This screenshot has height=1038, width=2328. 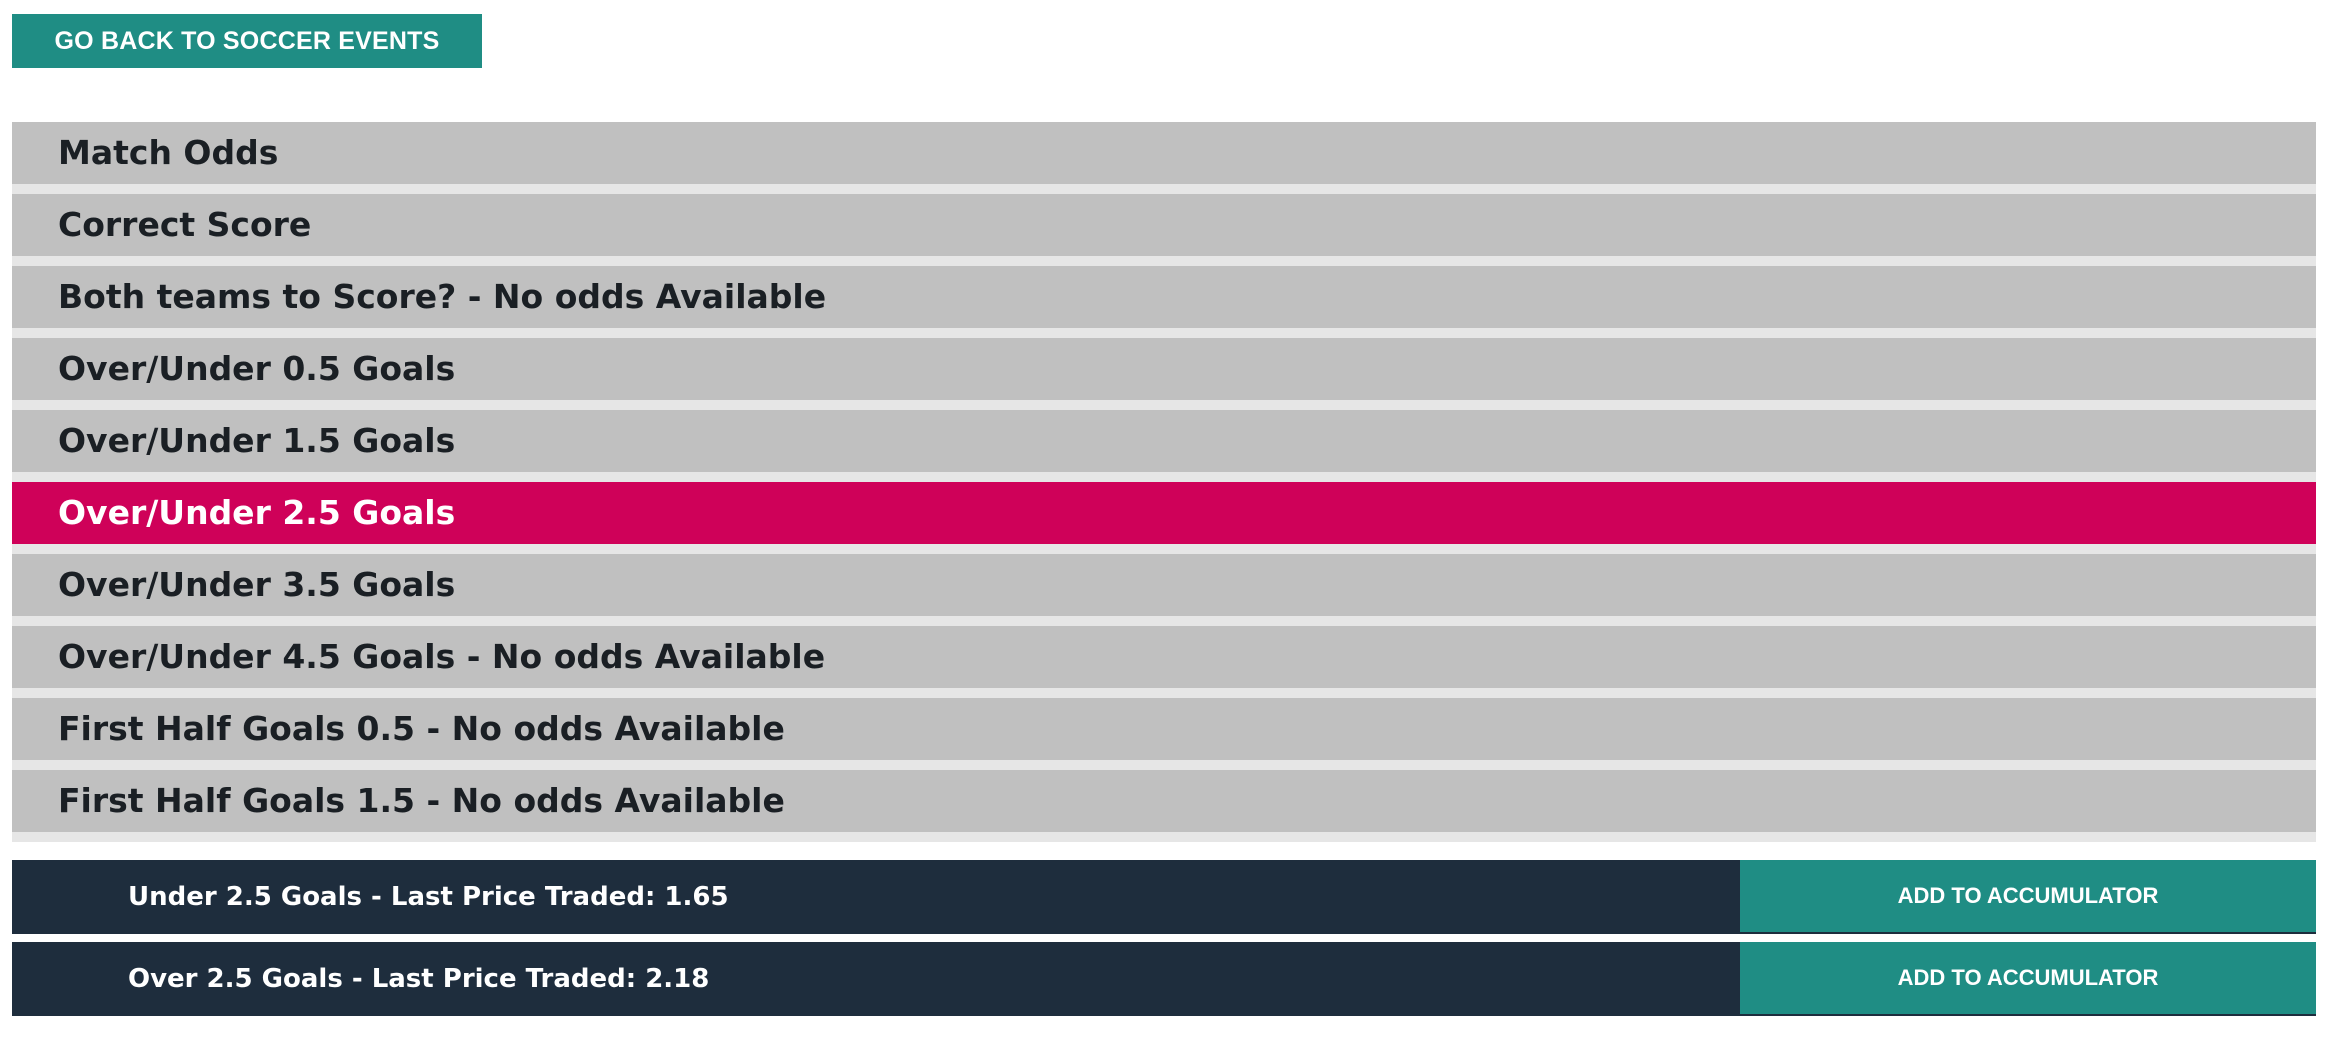 I want to click on market-item-correct-score: Correct Score, so click(x=1164, y=225).